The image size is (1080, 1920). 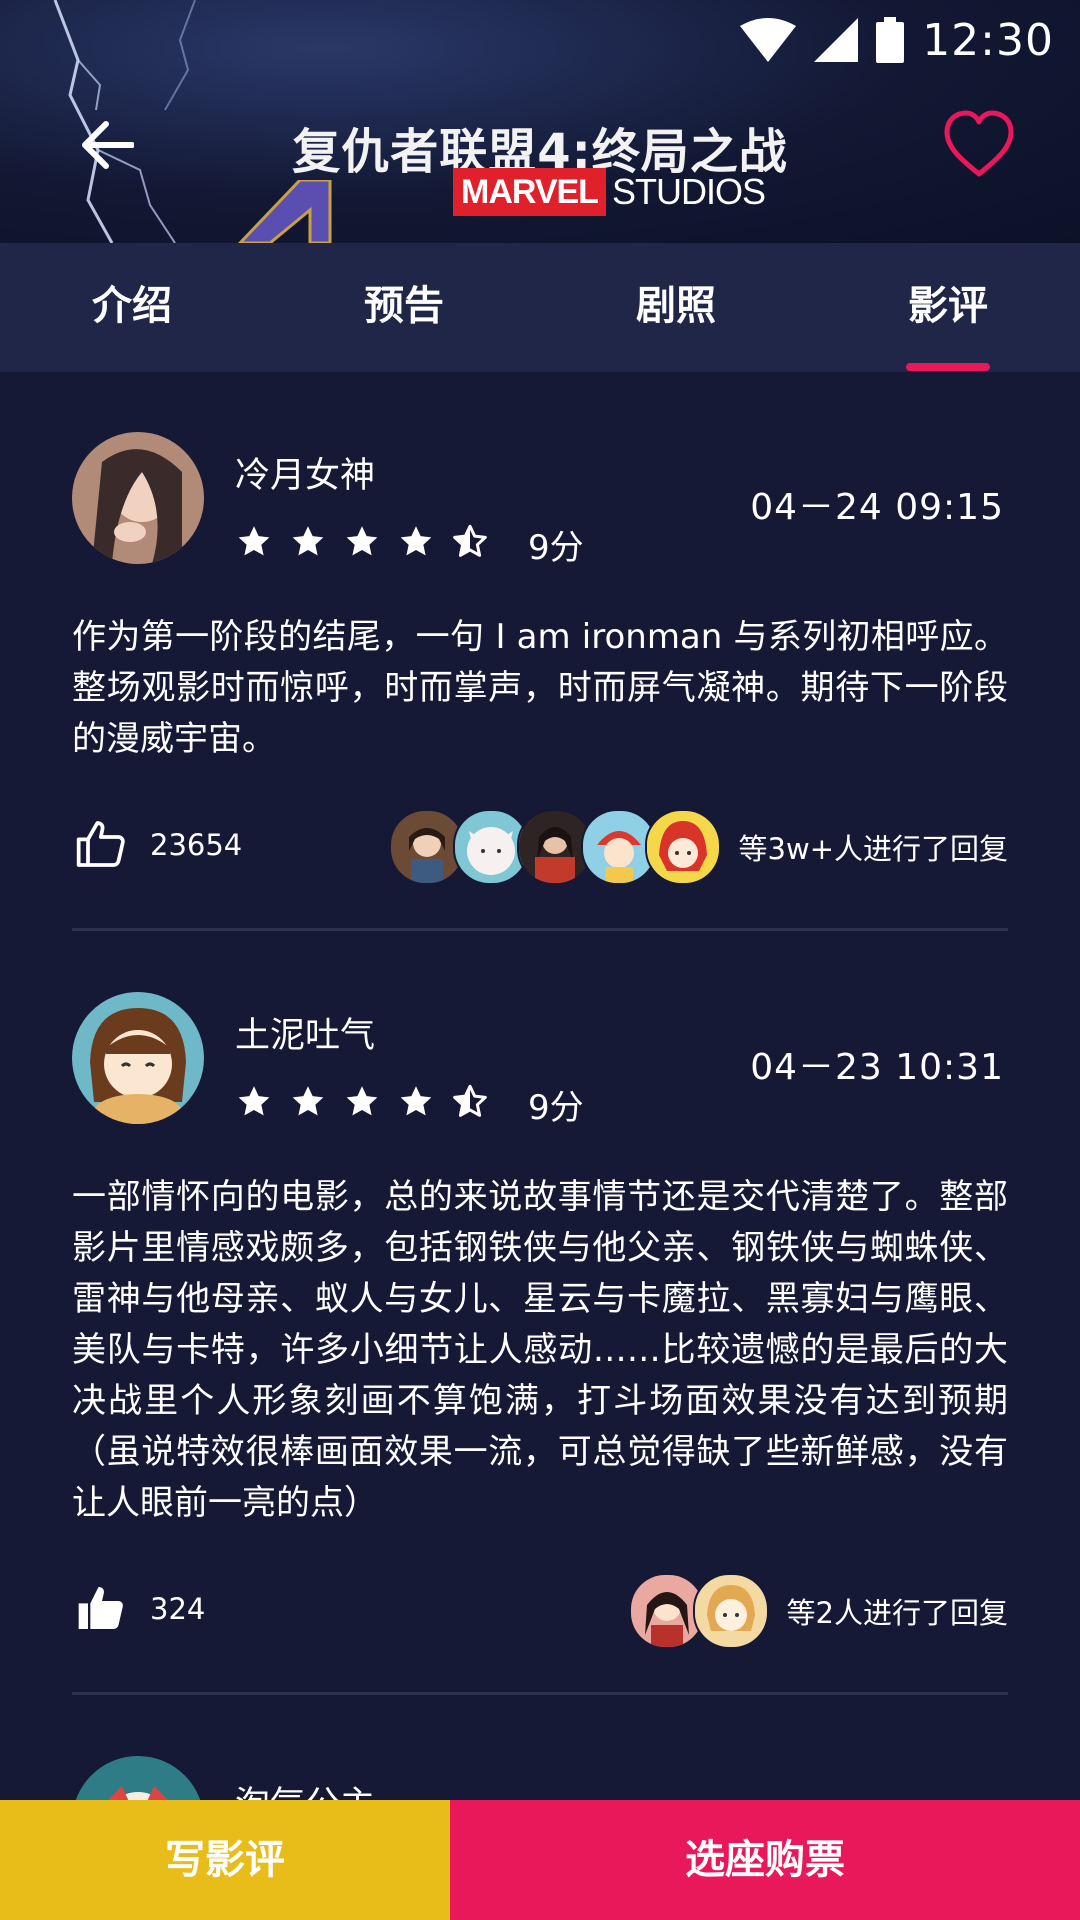 I want to click on replies-summary: 等2人进行了回复, so click(x=818, y=1611).